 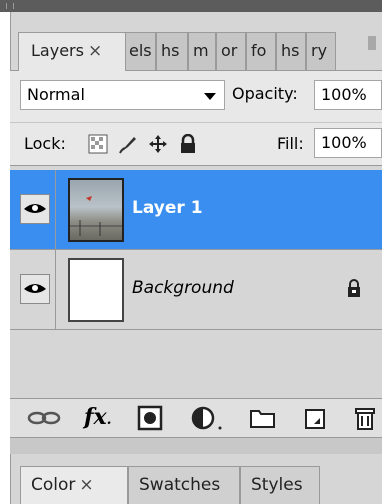 I want to click on tab-swatches: Swatches, so click(x=184, y=485).